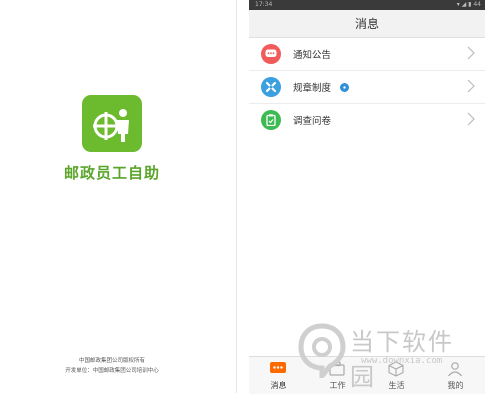 This screenshot has height=394, width=490. I want to click on menu-item-label: 规章制度, so click(312, 88).